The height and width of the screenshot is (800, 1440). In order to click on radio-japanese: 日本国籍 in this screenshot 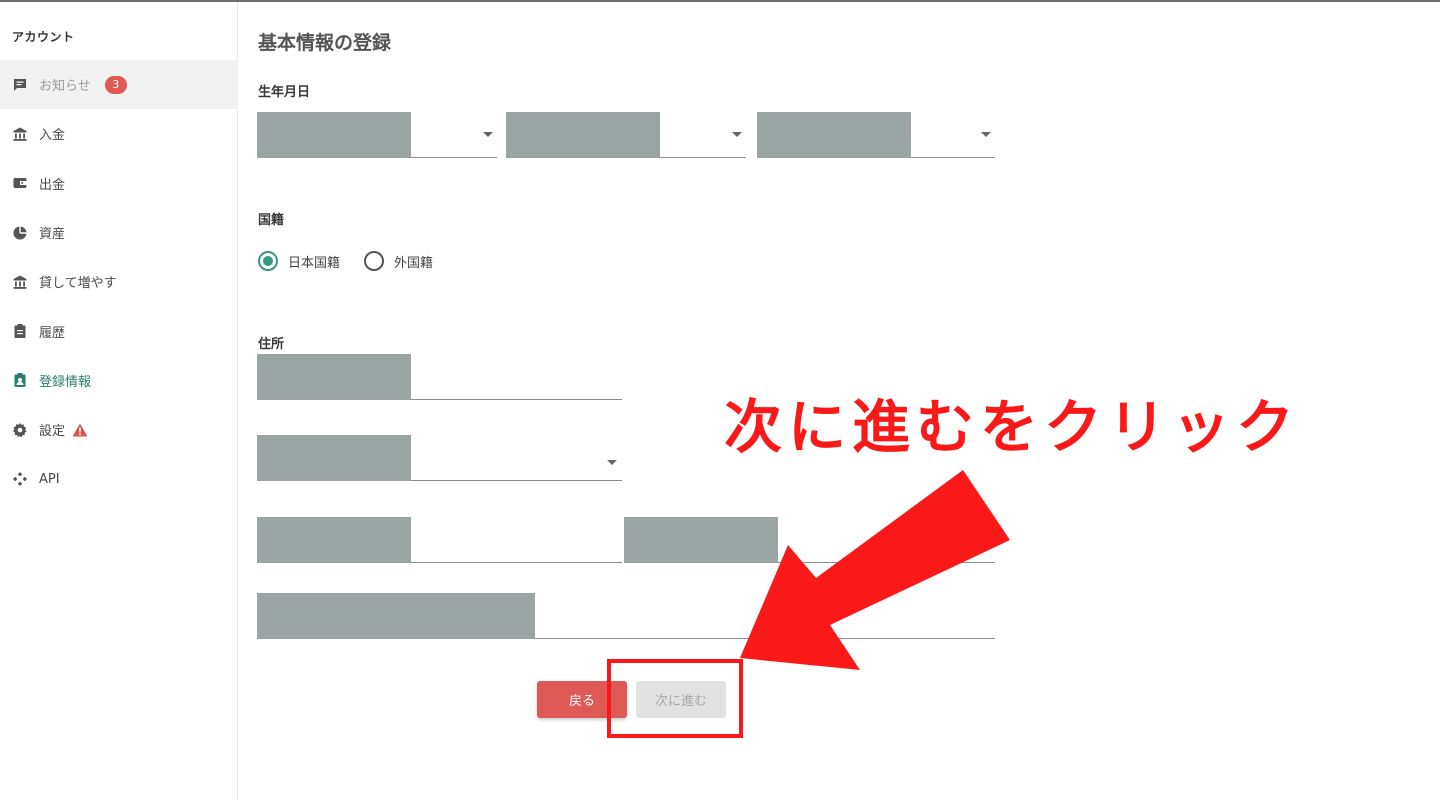, I will do `click(299, 261)`.